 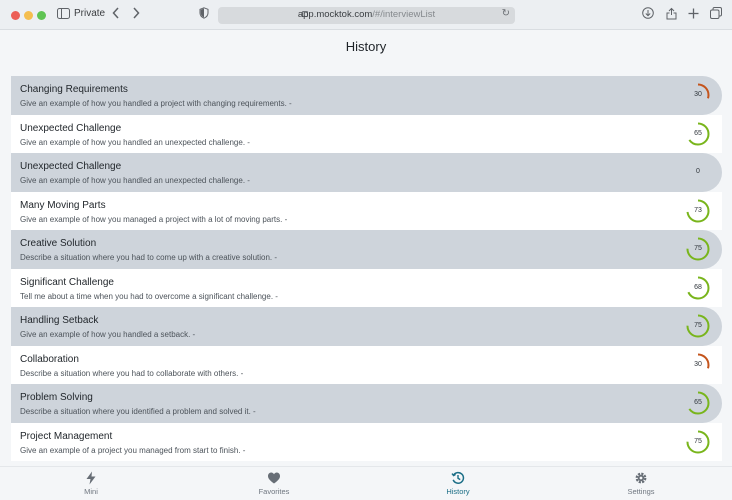 What do you see at coordinates (56, 397) in the screenshot?
I see `item-title: Problem Solving` at bounding box center [56, 397].